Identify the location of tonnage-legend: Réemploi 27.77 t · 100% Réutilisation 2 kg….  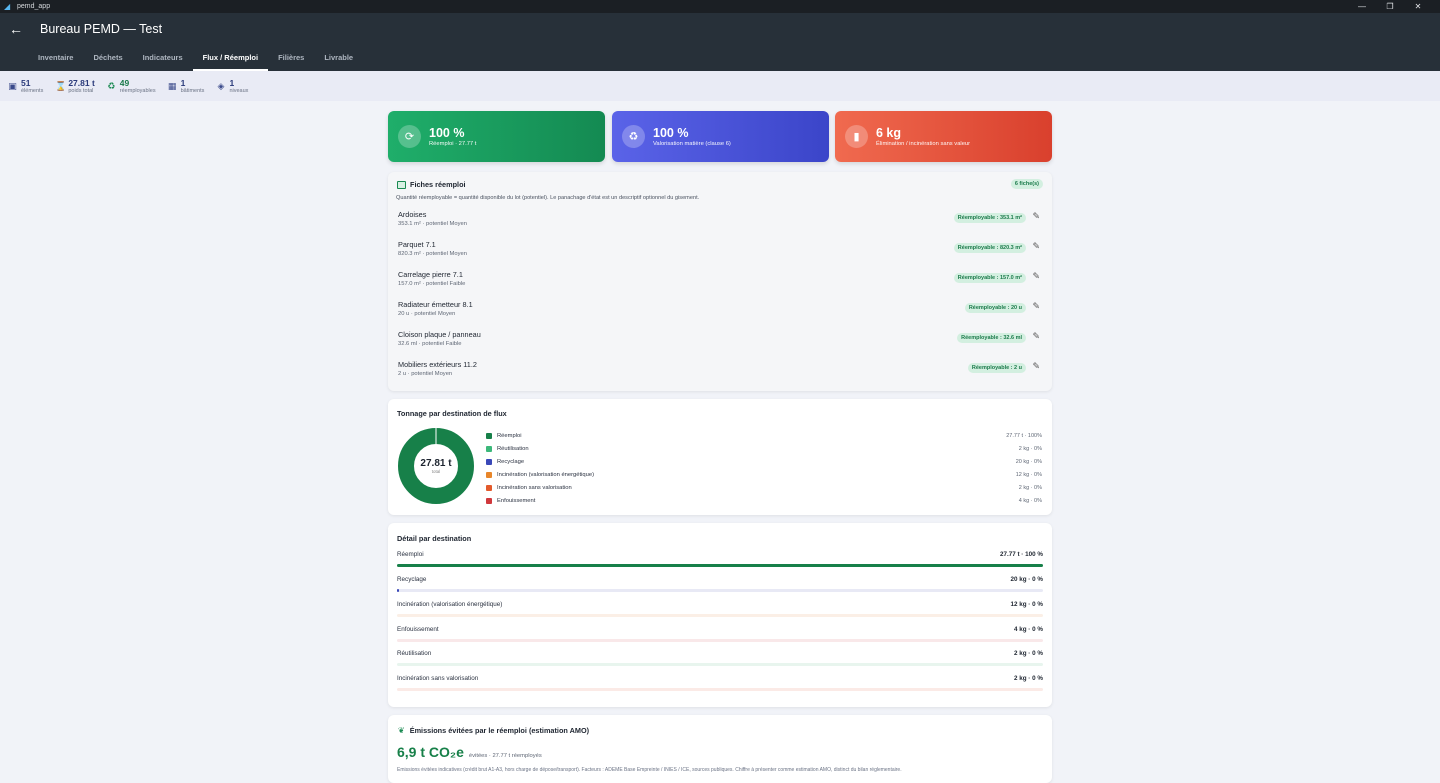
(765, 468).